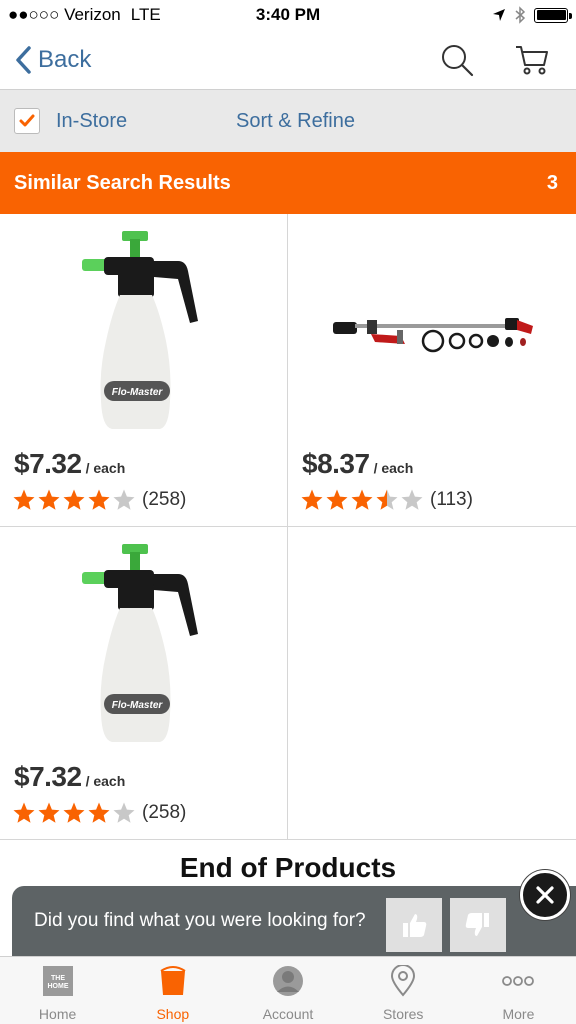 The height and width of the screenshot is (1024, 576). What do you see at coordinates (451, 499) in the screenshot?
I see `review-count: (113)` at bounding box center [451, 499].